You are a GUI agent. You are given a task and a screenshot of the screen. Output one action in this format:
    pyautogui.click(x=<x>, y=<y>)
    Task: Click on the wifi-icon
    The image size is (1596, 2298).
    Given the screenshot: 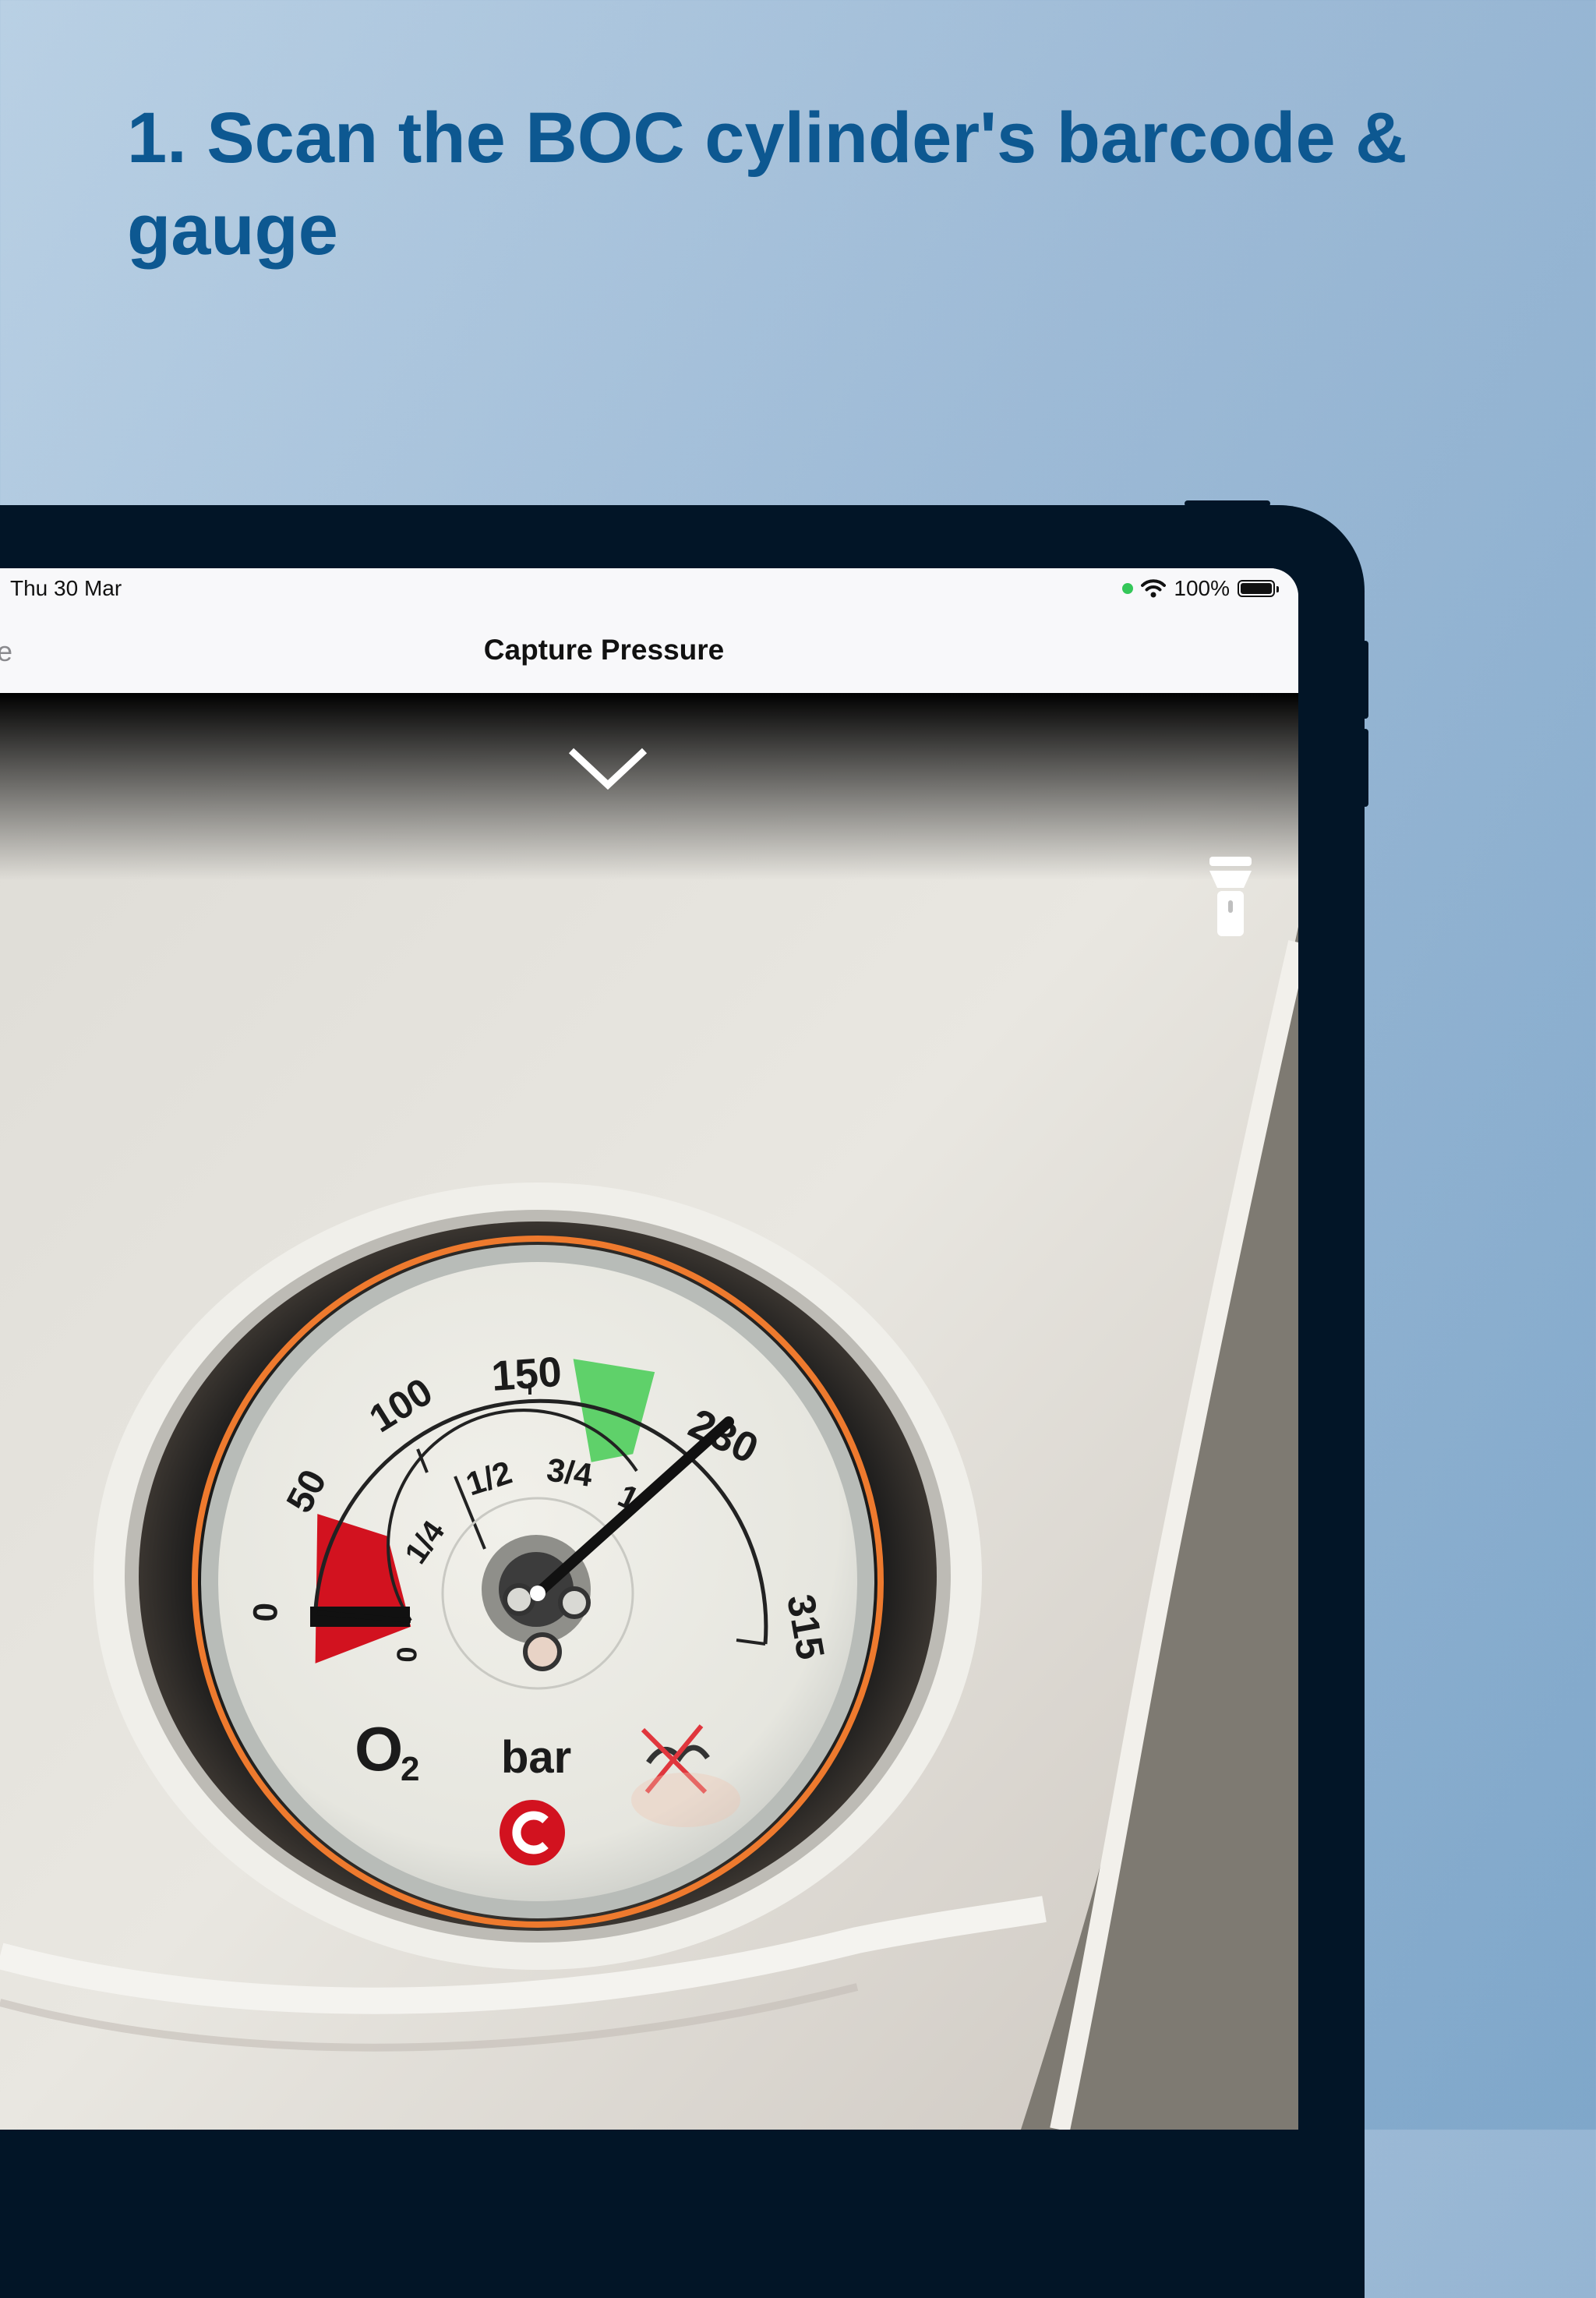 What is the action you would take?
    pyautogui.click(x=1154, y=588)
    